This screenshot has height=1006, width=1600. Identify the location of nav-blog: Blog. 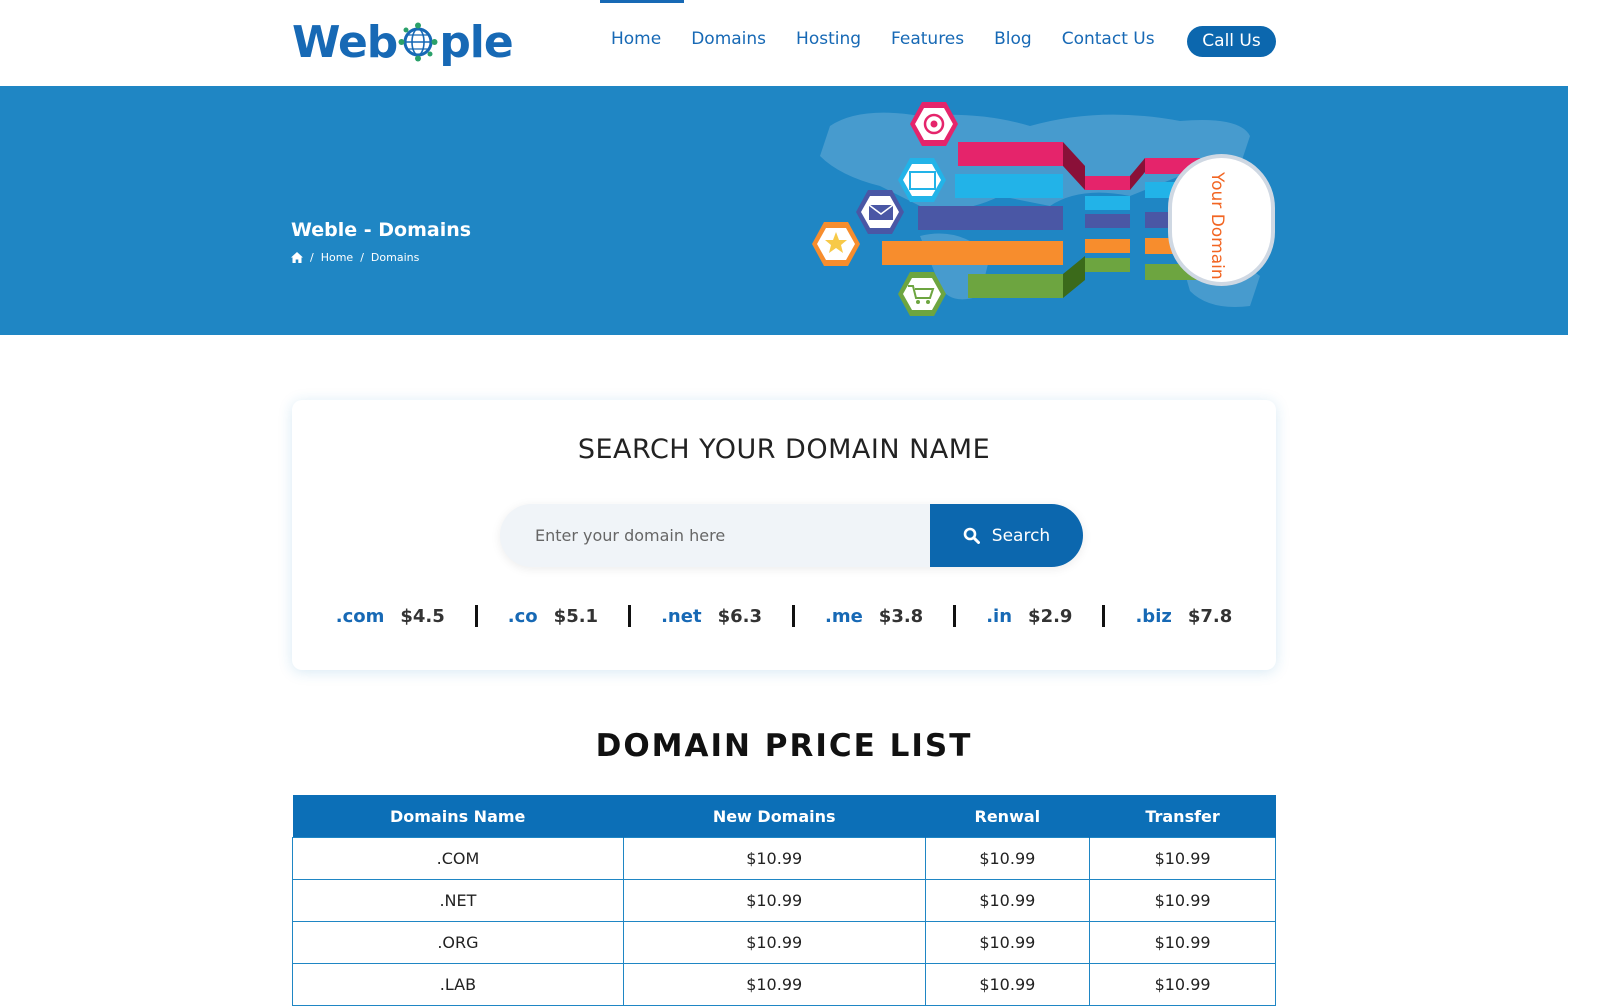
(1013, 43).